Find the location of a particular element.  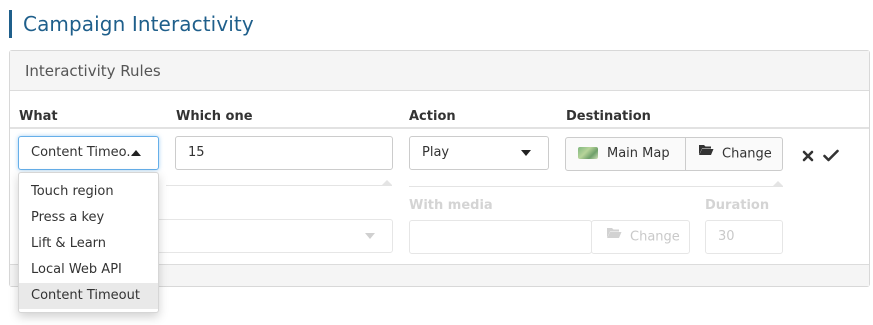

which-one-input: 15 is located at coordinates (284, 153).